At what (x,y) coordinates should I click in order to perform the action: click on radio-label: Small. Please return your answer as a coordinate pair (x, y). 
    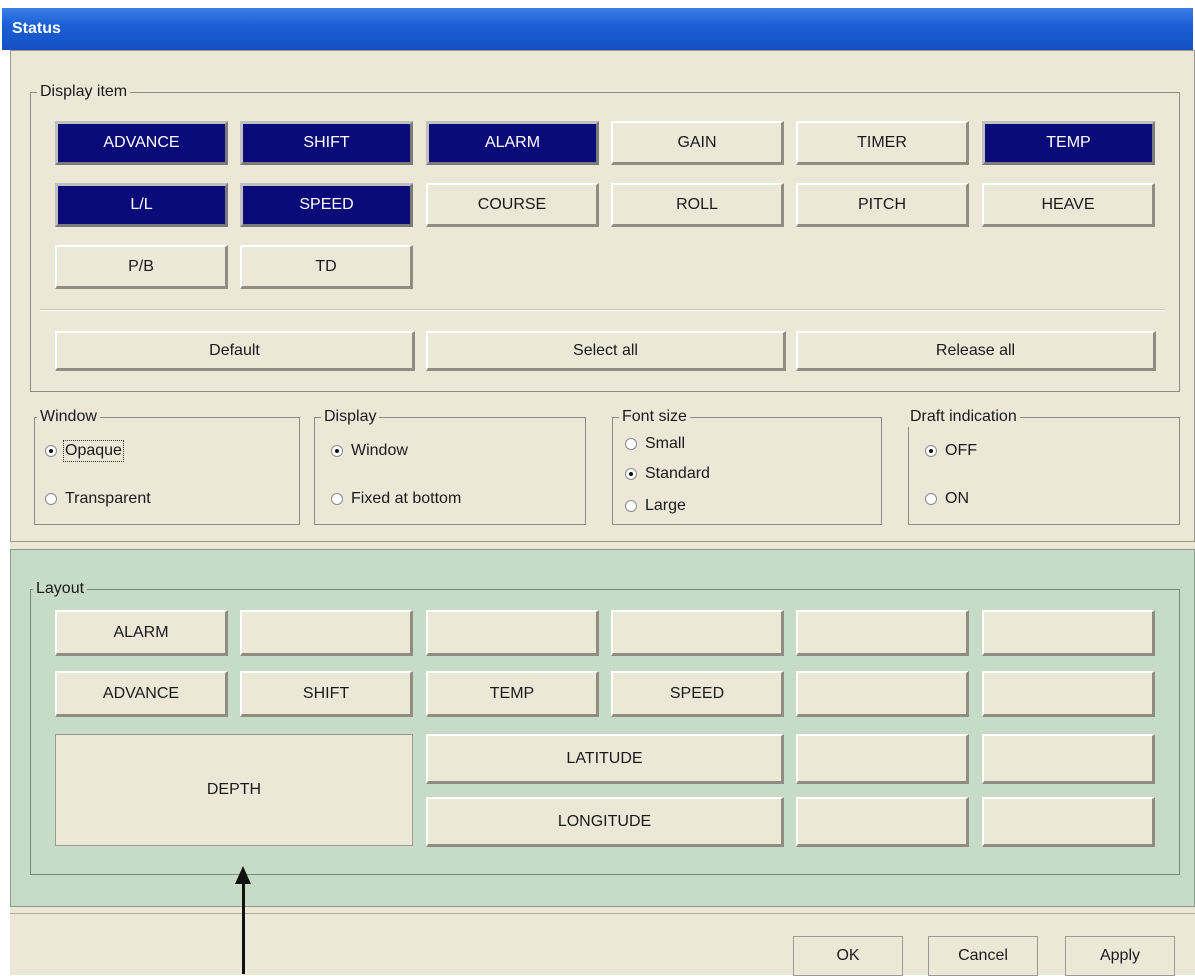
    Looking at the image, I should click on (665, 443).